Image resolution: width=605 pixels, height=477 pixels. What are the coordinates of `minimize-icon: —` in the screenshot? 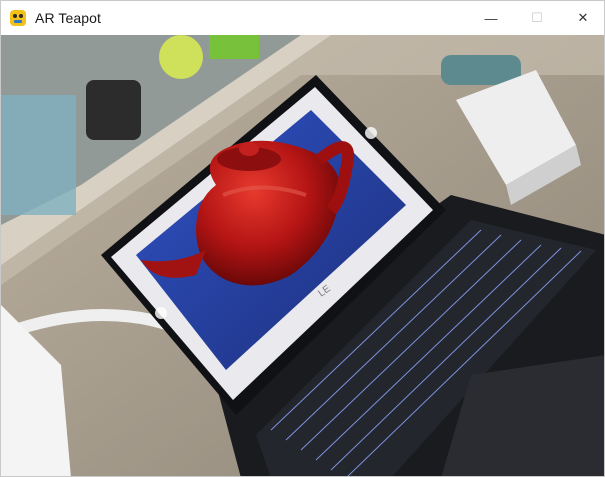 It's located at (491, 18).